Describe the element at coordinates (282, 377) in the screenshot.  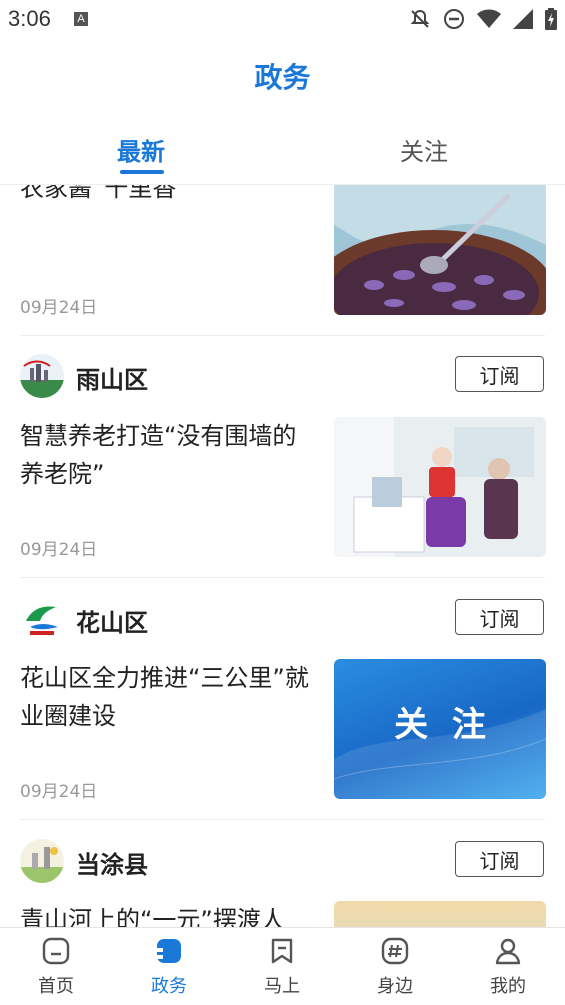
I see `source-row: 雨山区 订阅` at that location.